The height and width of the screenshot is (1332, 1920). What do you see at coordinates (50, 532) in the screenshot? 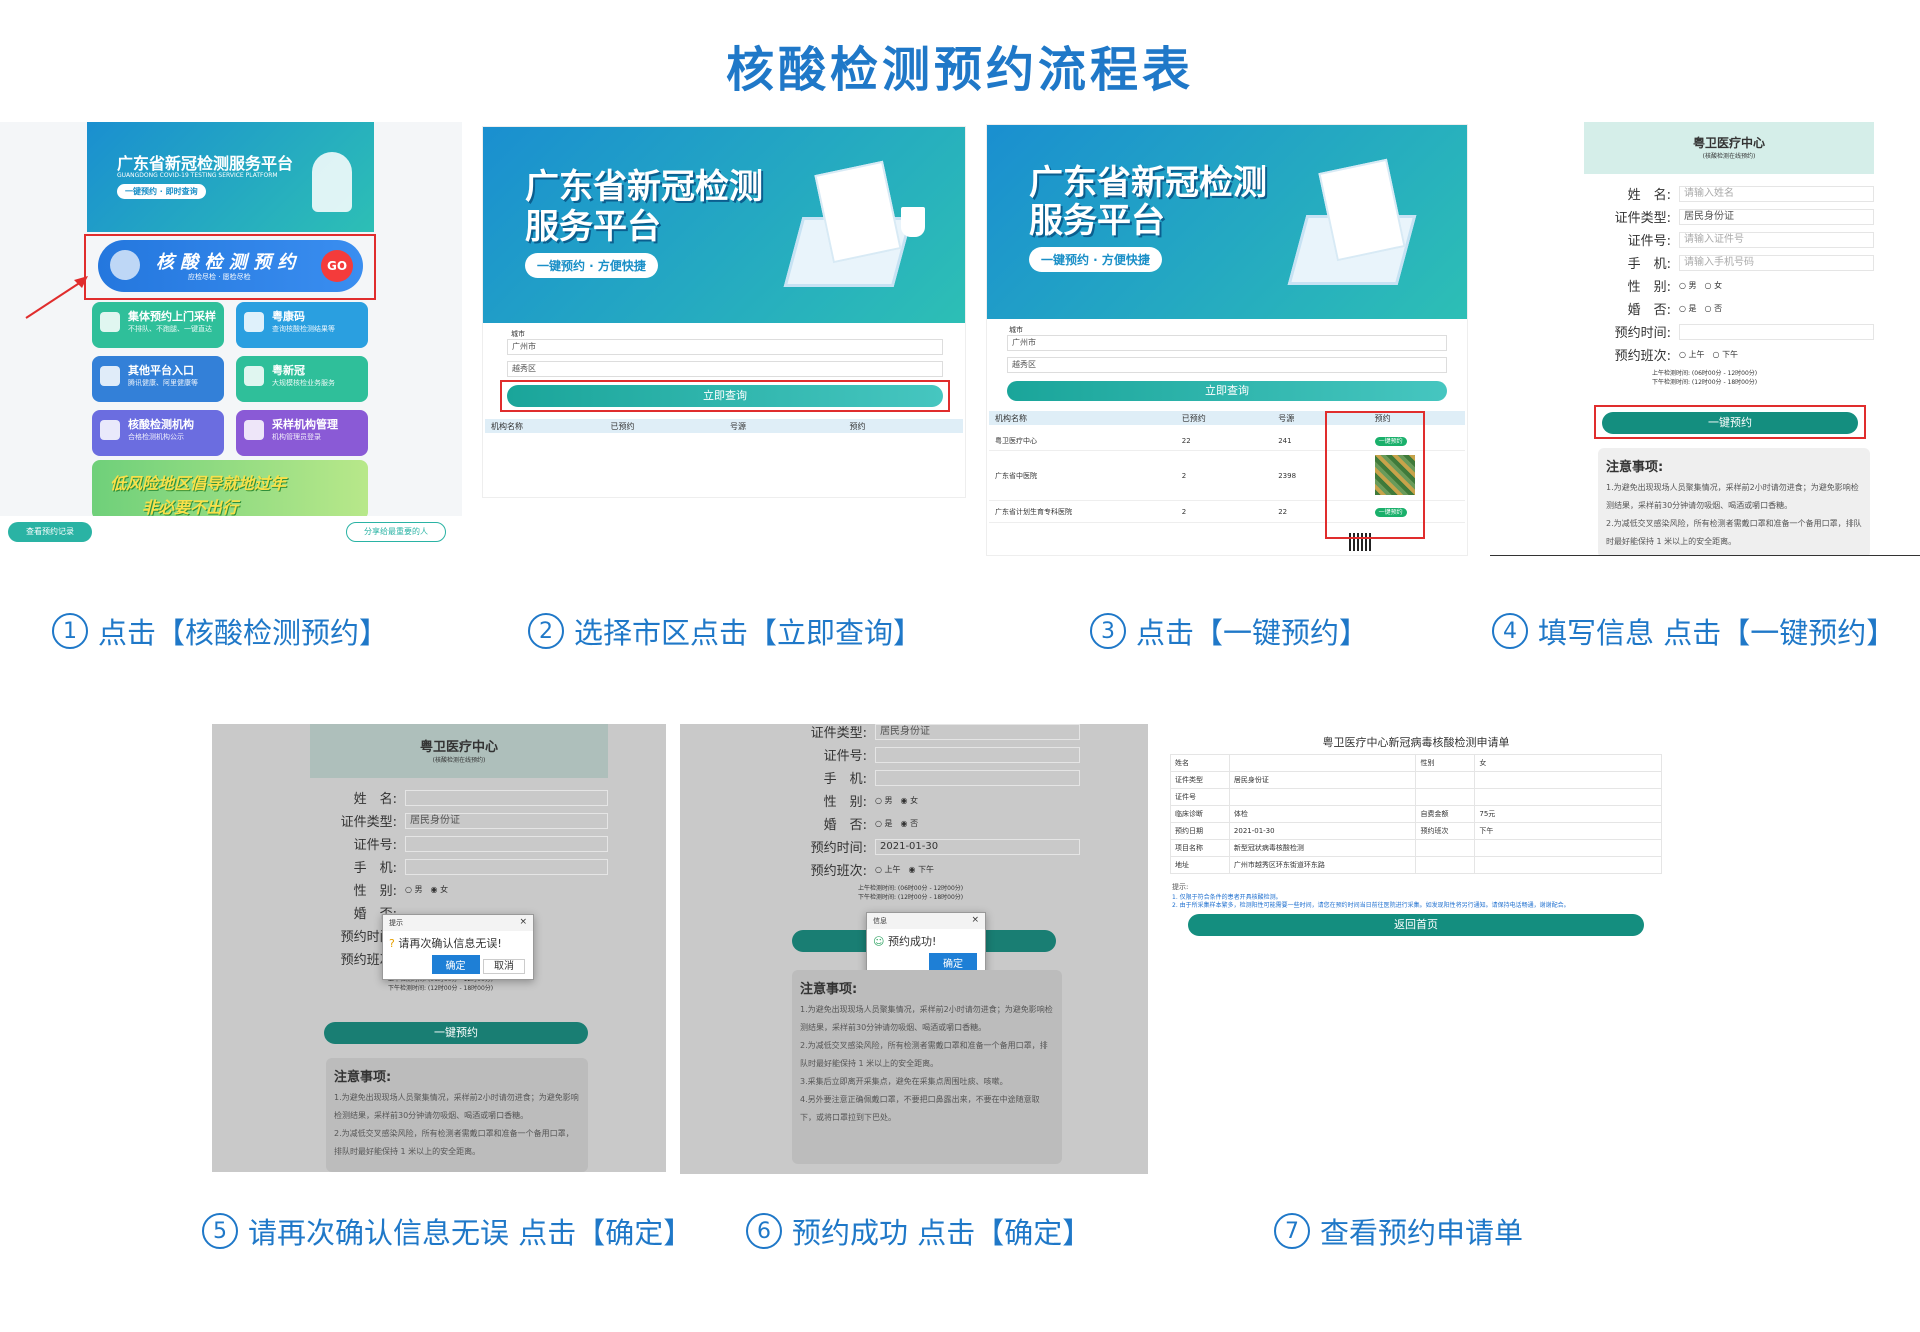
I see `view-records-button: 查看预约记录` at bounding box center [50, 532].